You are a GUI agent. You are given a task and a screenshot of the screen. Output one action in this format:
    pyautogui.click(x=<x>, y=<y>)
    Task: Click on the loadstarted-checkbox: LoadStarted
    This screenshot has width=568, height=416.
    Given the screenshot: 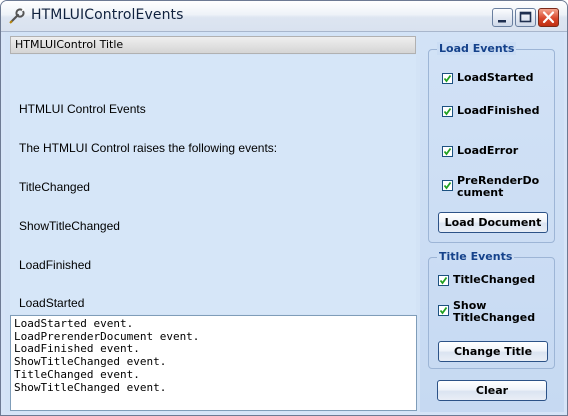 What is the action you would take?
    pyautogui.click(x=487, y=78)
    